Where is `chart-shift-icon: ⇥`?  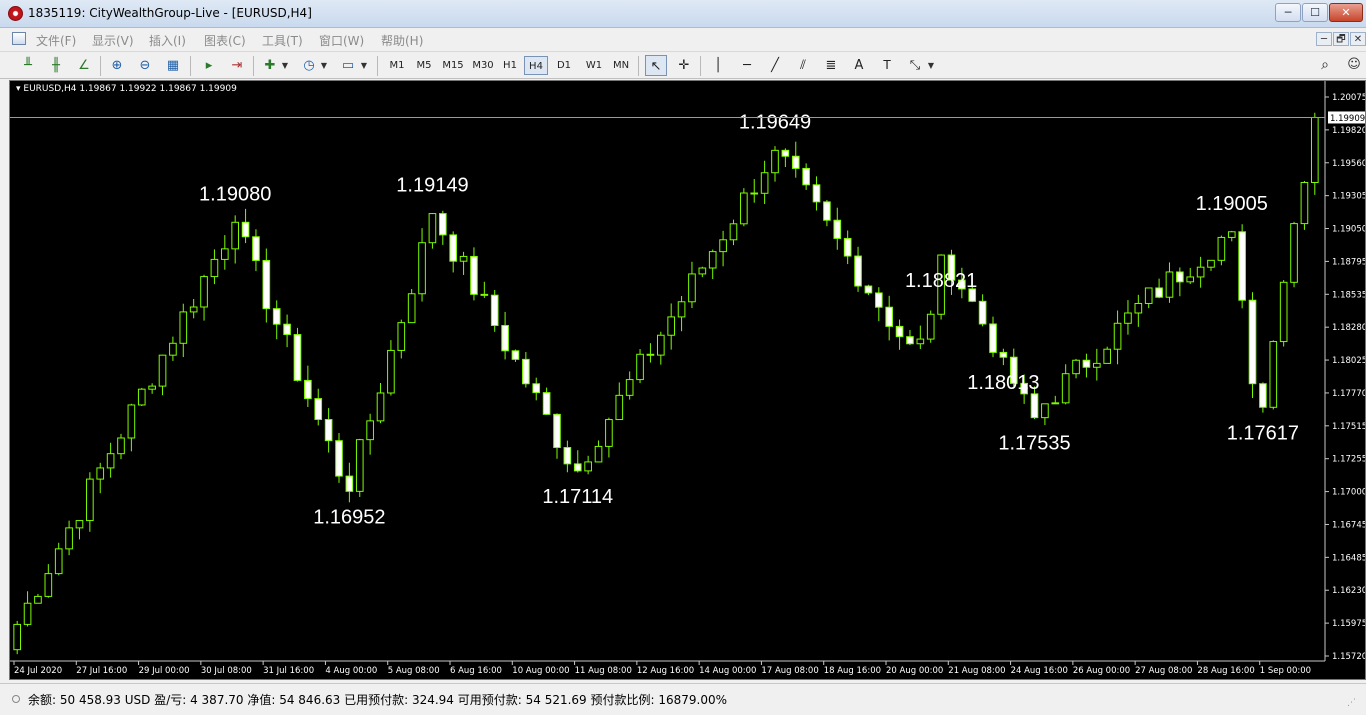 chart-shift-icon: ⇥ is located at coordinates (237, 65).